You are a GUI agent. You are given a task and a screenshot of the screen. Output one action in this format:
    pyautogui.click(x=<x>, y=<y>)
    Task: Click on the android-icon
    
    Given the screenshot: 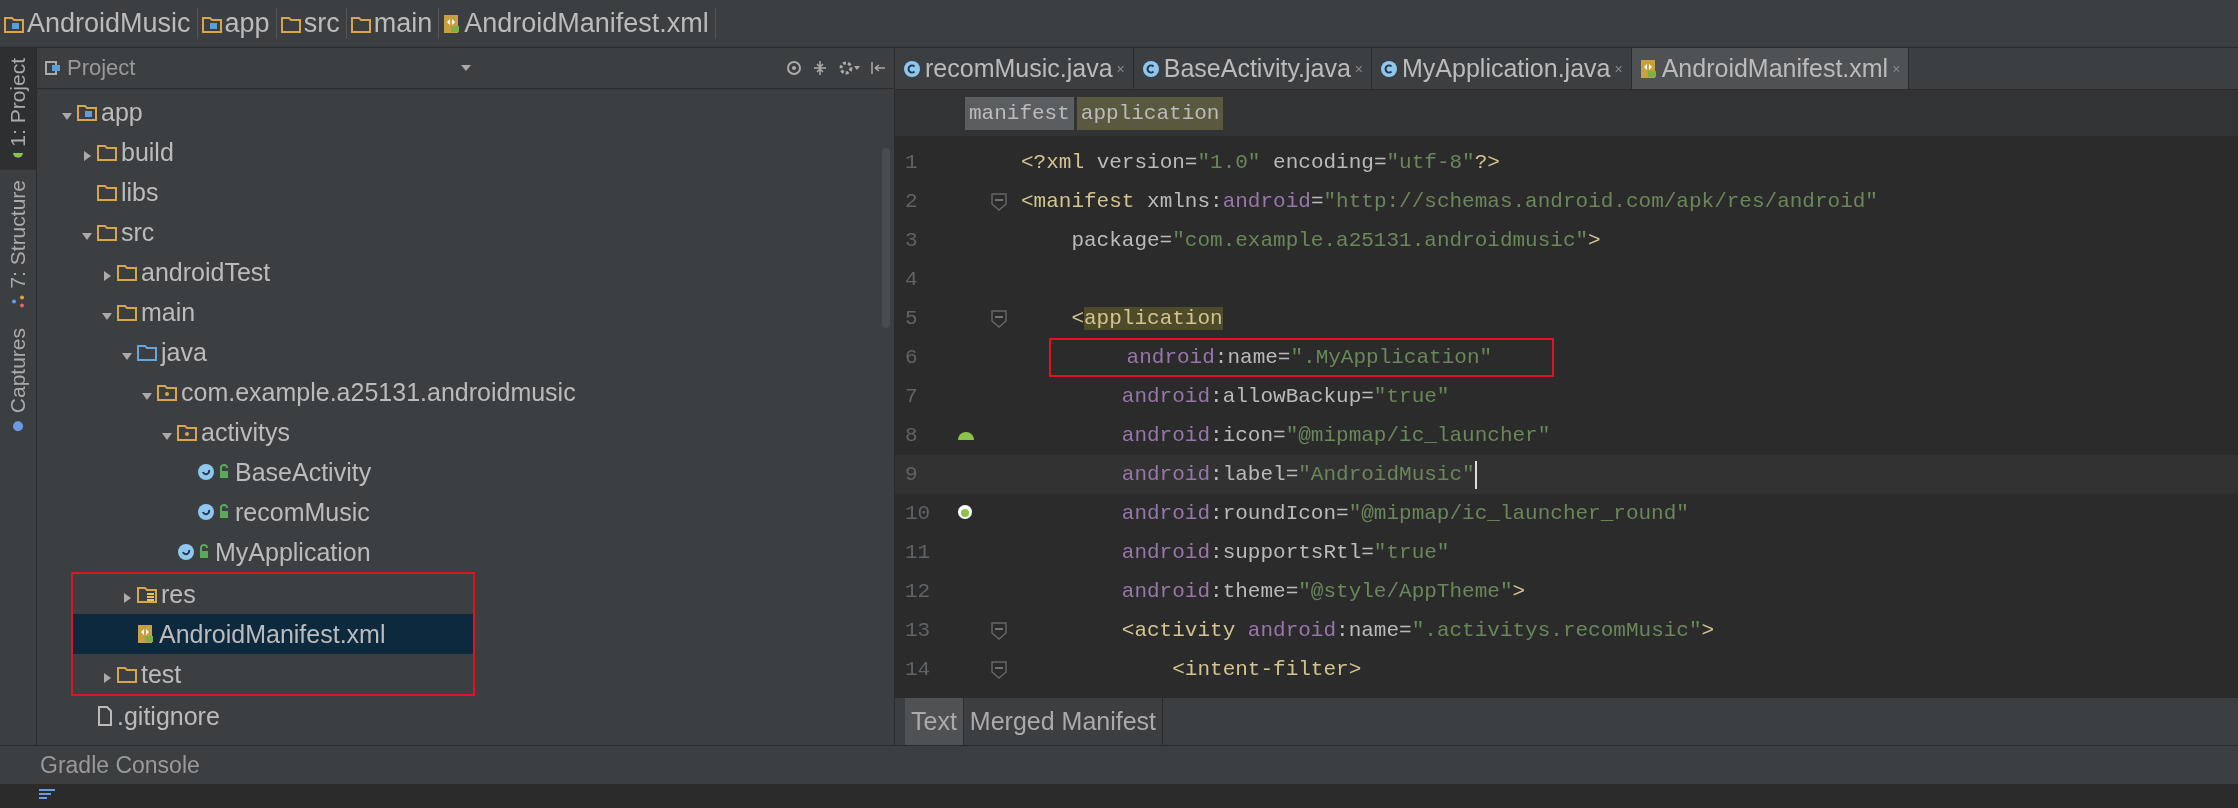 What is the action you would take?
    pyautogui.click(x=18, y=156)
    